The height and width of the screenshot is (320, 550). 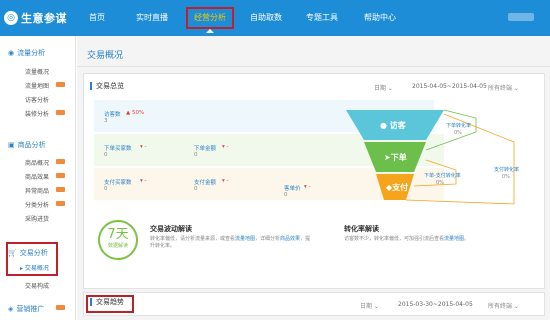 I want to click on user-icon: ●, so click(x=383, y=125).